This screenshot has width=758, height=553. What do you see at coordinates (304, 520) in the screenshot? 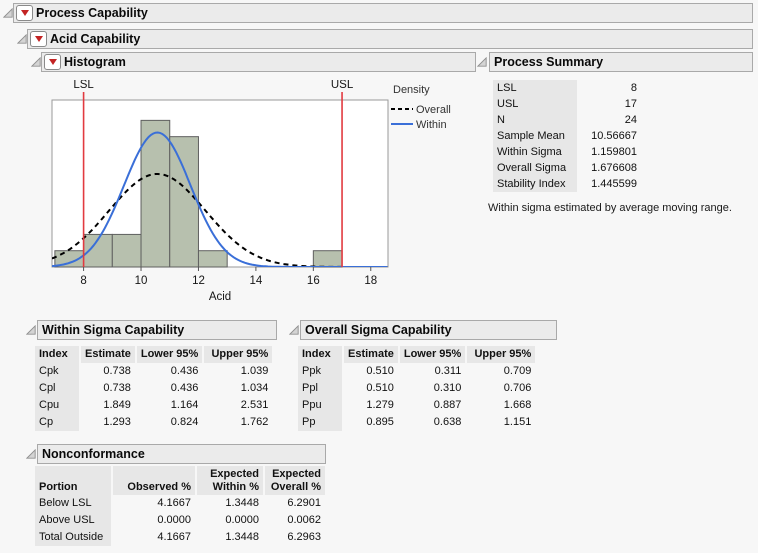
I see `cell-value: 0.0062` at bounding box center [304, 520].